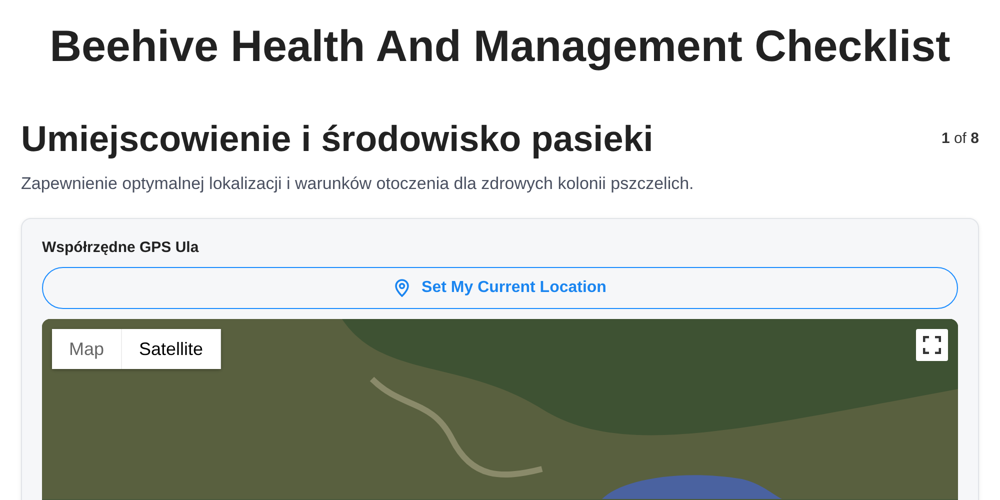 The width and height of the screenshot is (1000, 500). What do you see at coordinates (402, 288) in the screenshot?
I see `map-pin-icon` at bounding box center [402, 288].